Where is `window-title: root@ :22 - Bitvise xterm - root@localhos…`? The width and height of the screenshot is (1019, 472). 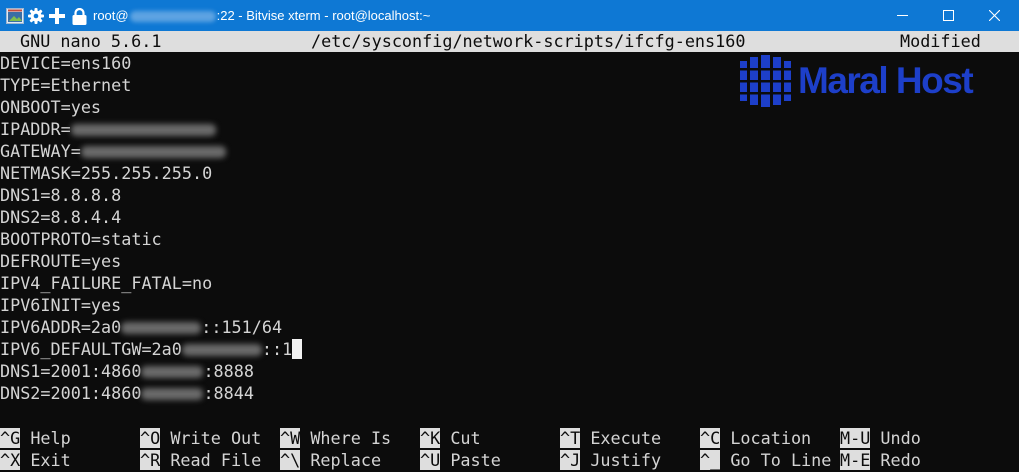
window-title: root@ :22 - Bitvise xterm - root@localhos… is located at coordinates (261, 15).